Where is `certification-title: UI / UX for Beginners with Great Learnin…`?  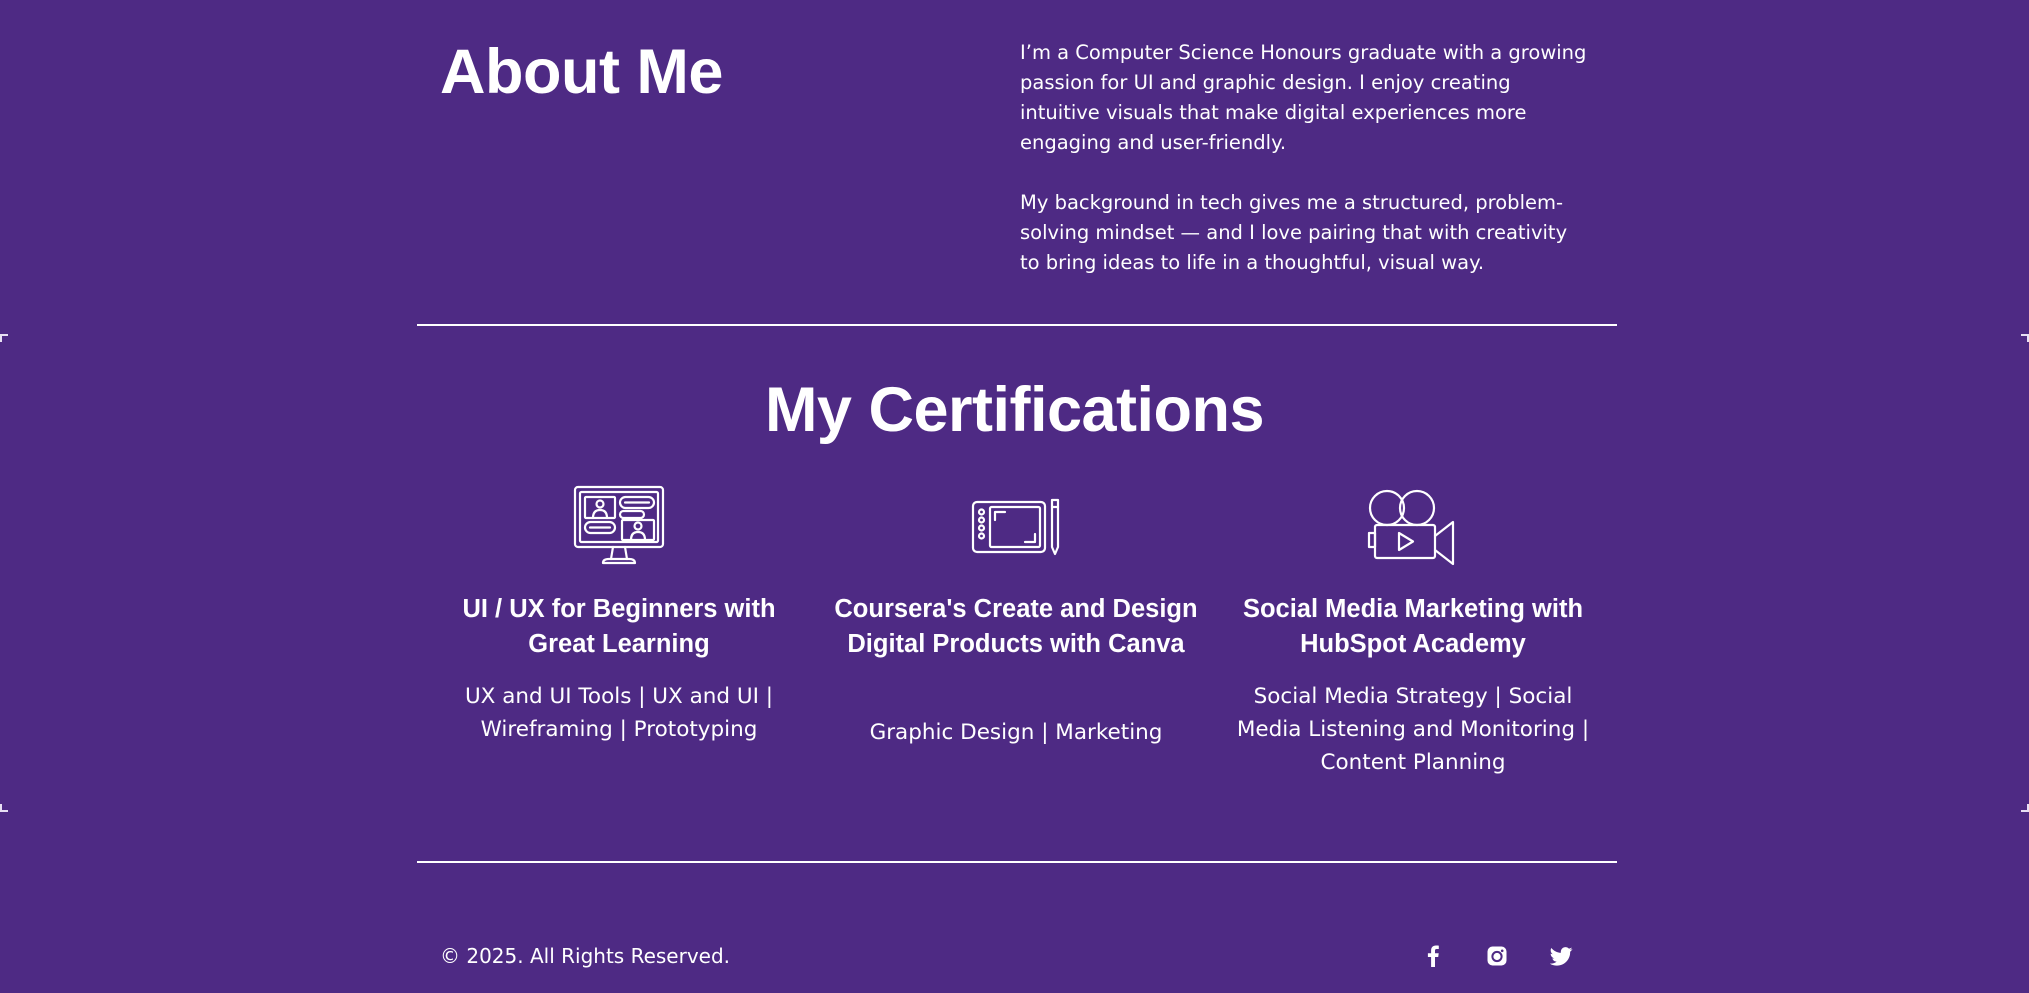
certification-title: UI / UX for Beginners with Great Learnin… is located at coordinates (619, 626).